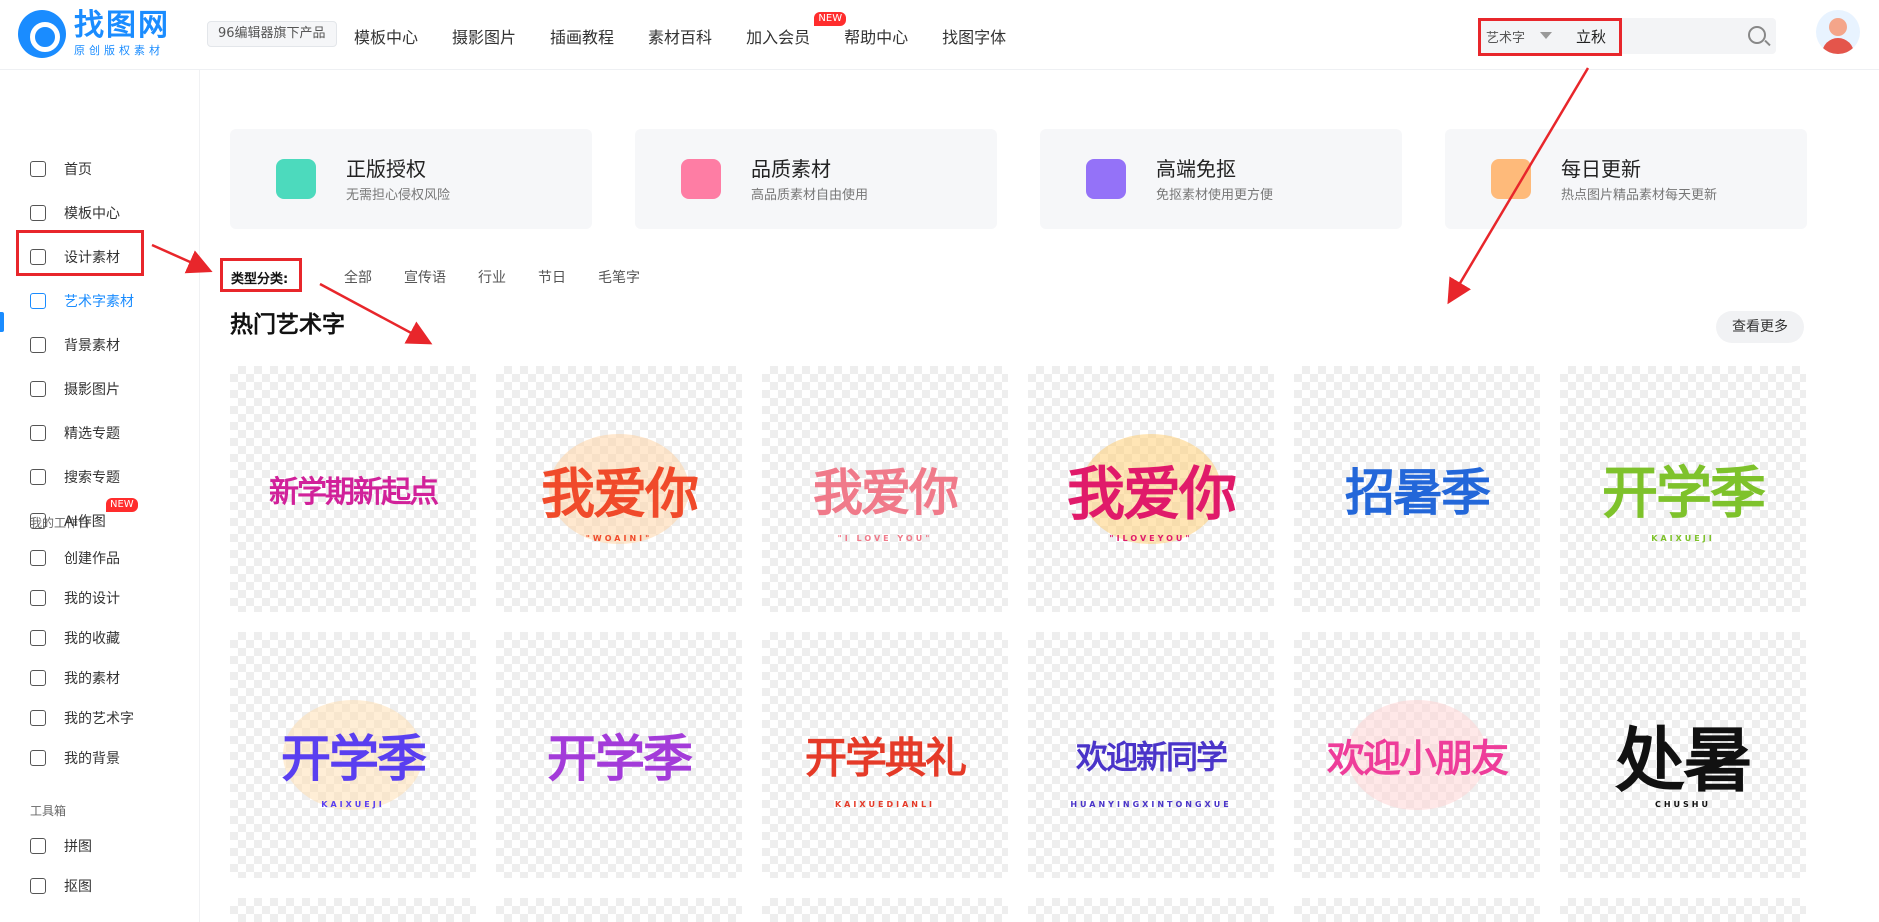 Image resolution: width=1879 pixels, height=922 pixels. I want to click on workspace-item-label: 我的背景, so click(92, 759).